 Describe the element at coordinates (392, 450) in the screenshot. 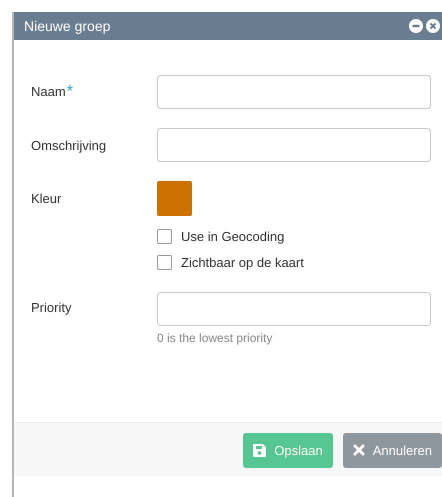

I see `cancel-button: Annuleren` at that location.